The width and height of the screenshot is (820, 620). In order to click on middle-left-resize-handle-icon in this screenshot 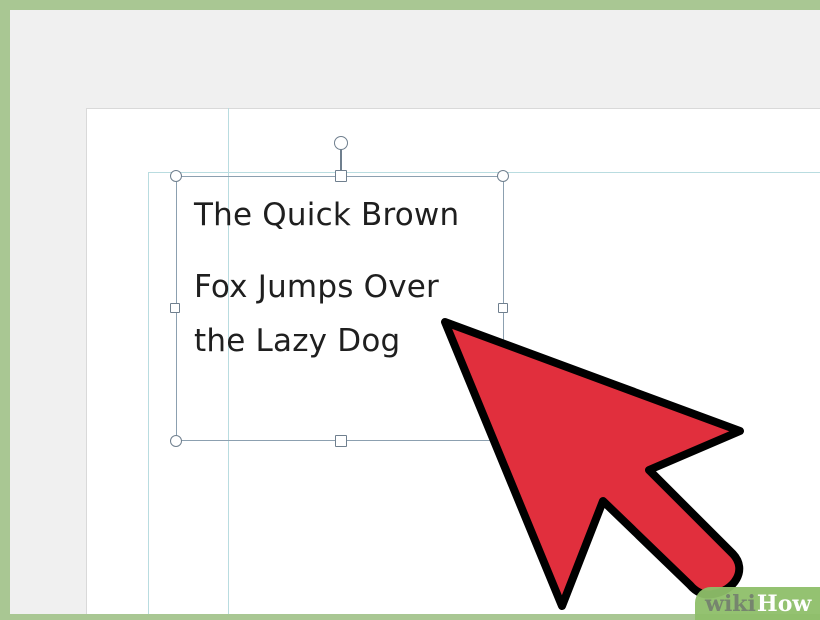, I will do `click(175, 308)`.